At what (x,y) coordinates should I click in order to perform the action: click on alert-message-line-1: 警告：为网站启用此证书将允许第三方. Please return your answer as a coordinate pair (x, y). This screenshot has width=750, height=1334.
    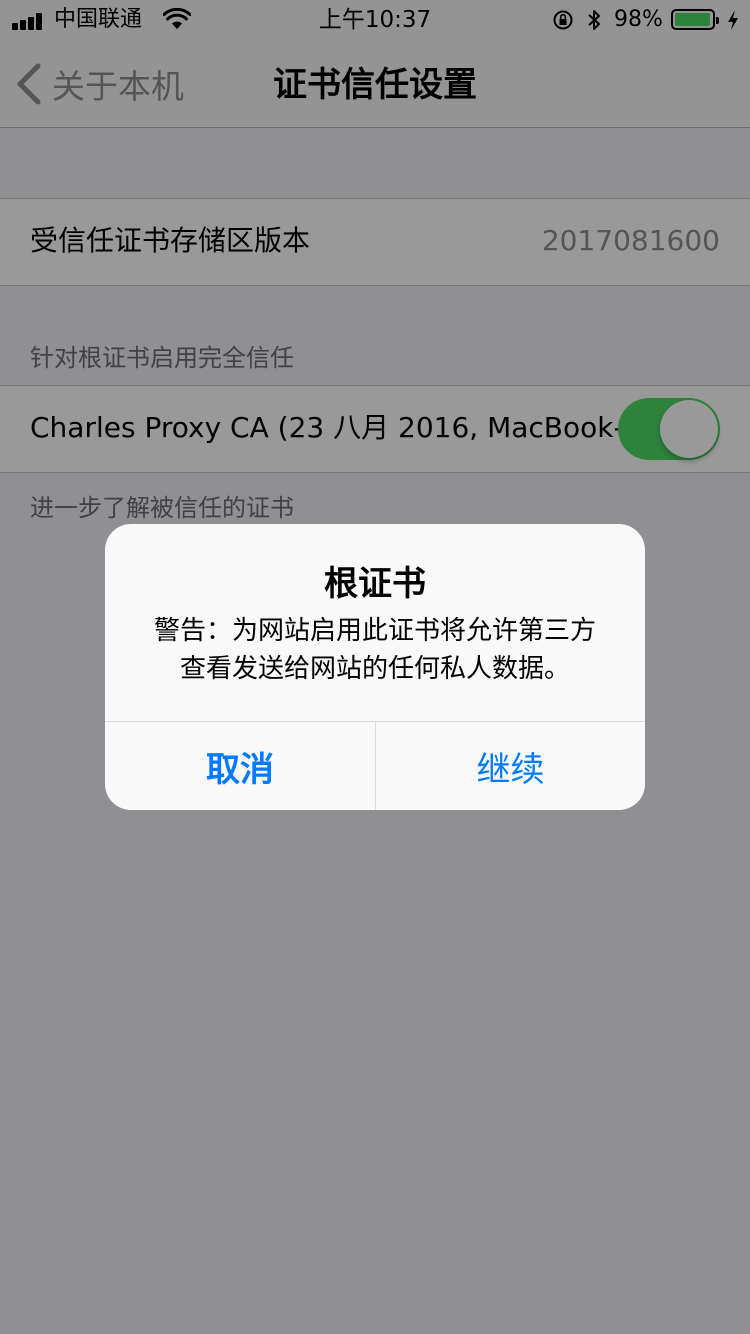
    Looking at the image, I should click on (374, 631).